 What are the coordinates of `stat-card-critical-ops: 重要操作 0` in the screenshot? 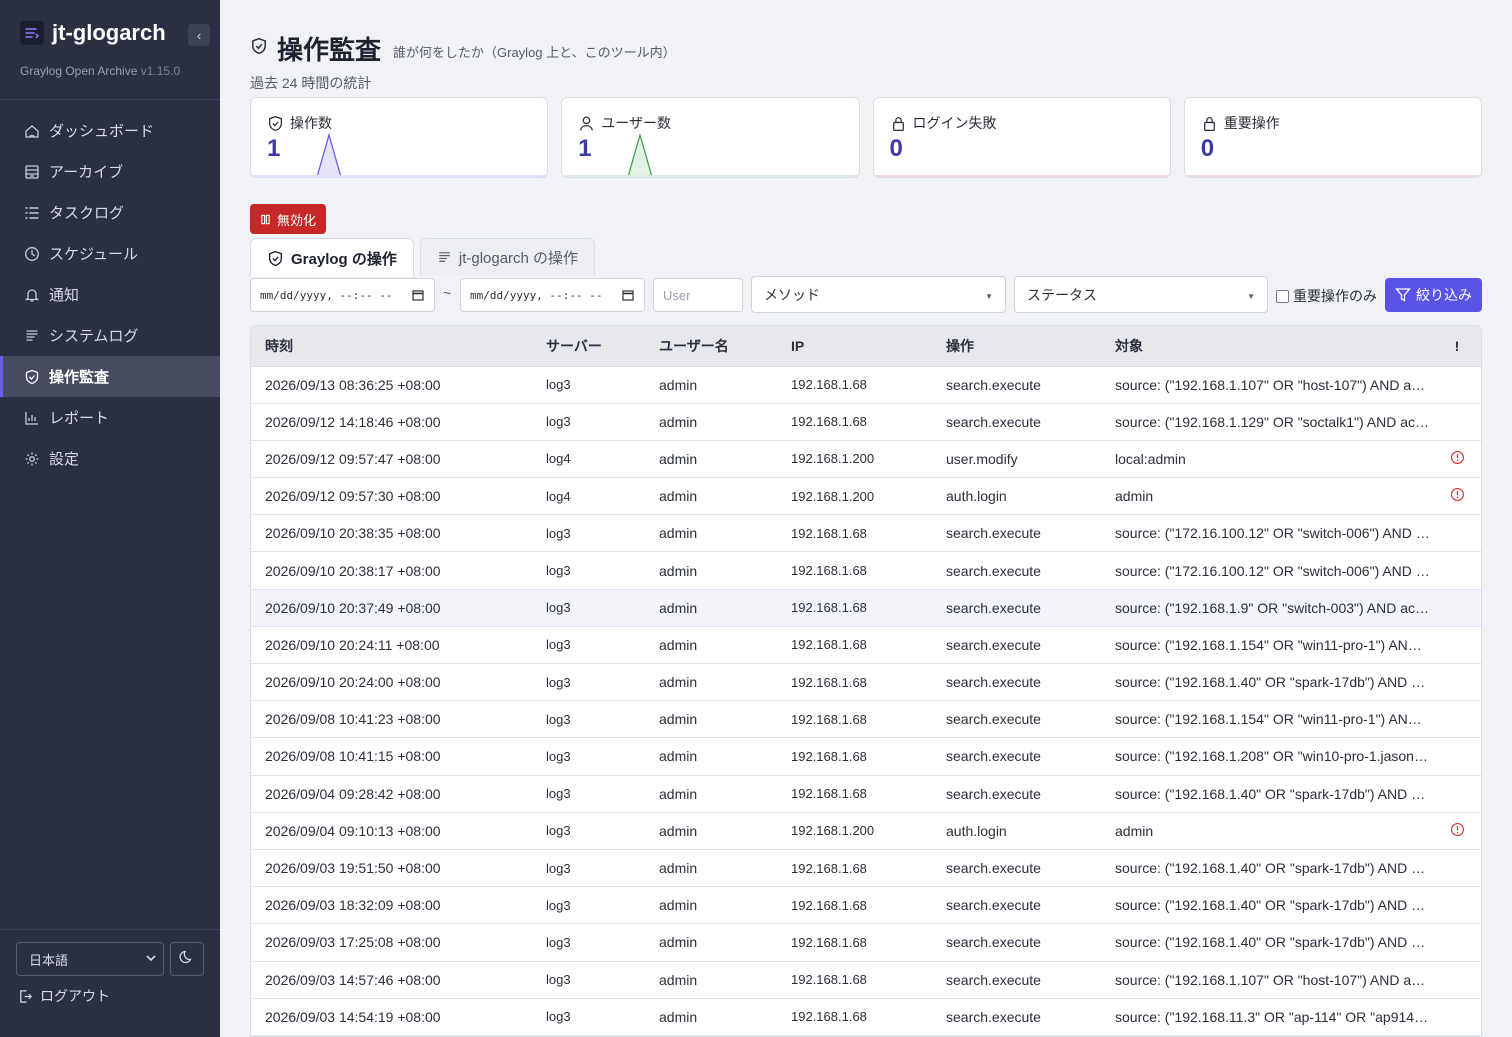 It's located at (1332, 137).